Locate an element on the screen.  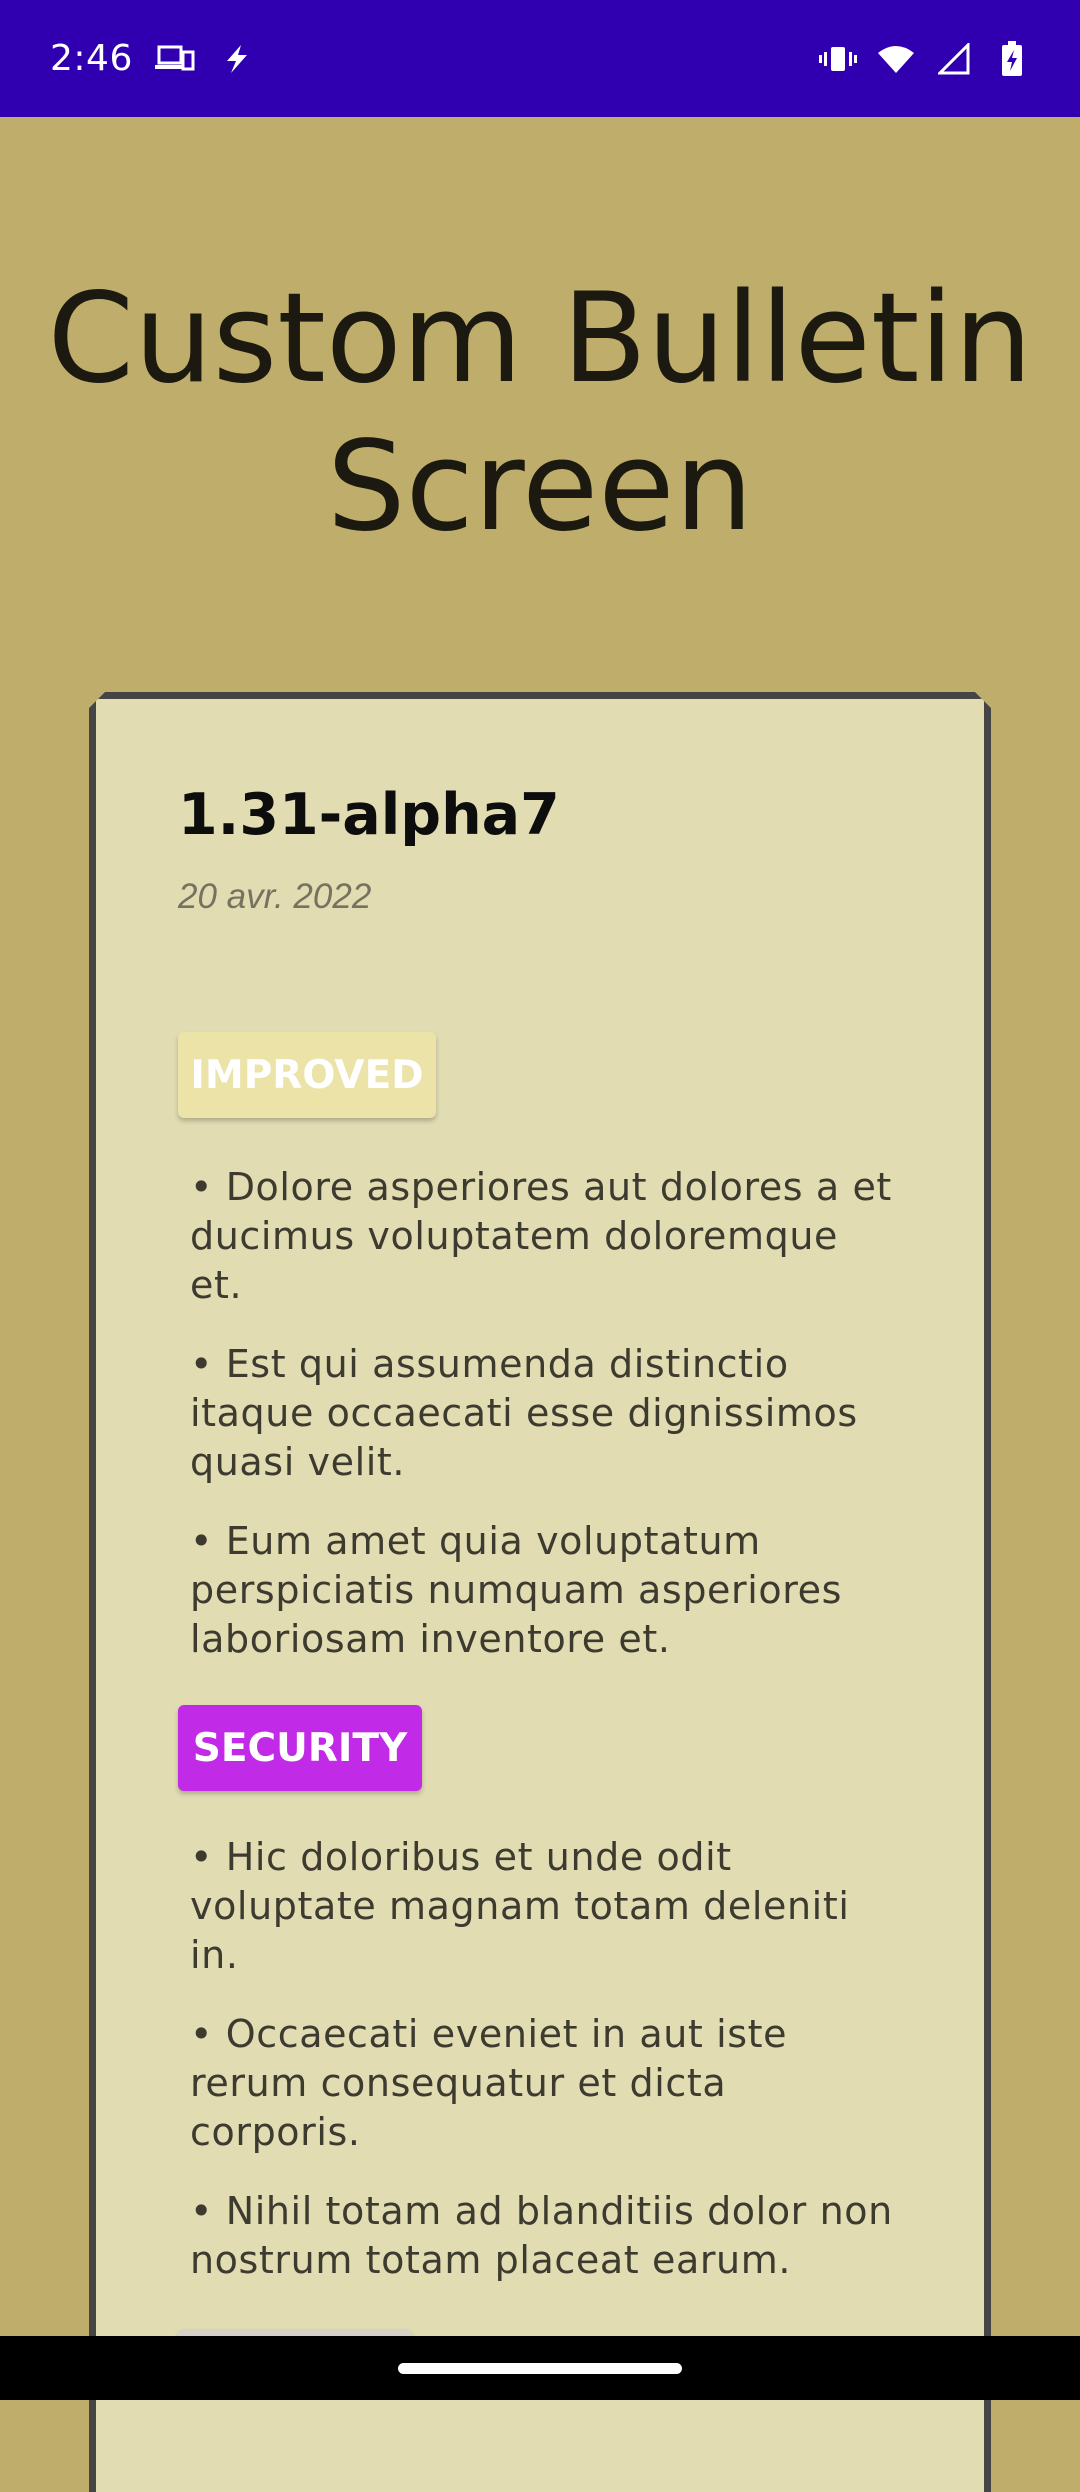
vibrate-icon is located at coordinates (838, 59).